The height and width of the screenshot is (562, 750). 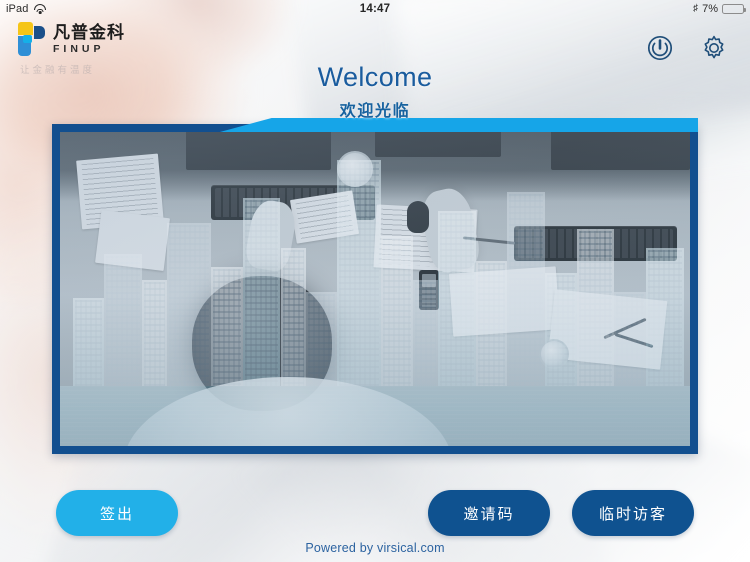 I want to click on temporary-visitor-button: 临时访客, so click(x=633, y=513).